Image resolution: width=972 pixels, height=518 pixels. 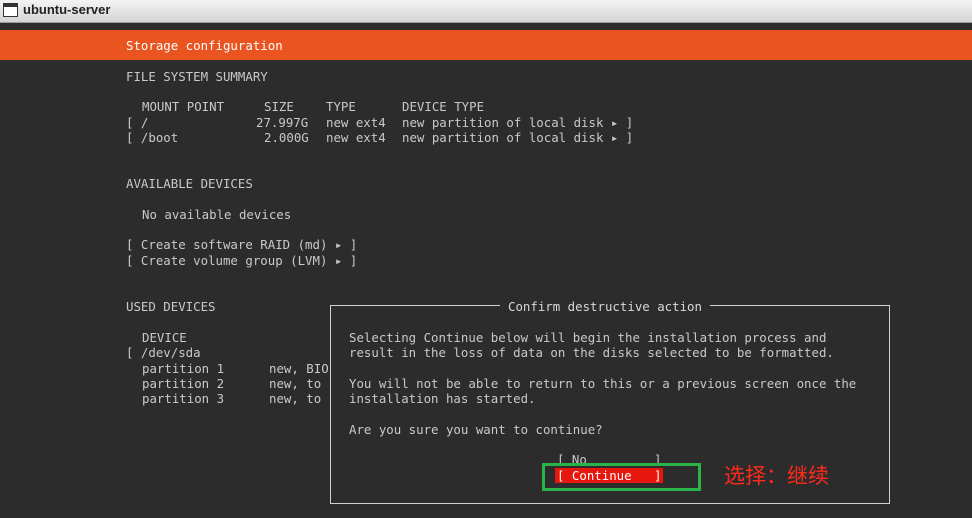 What do you see at coordinates (163, 352) in the screenshot?
I see `used-device-sda: [ /dev/sda` at bounding box center [163, 352].